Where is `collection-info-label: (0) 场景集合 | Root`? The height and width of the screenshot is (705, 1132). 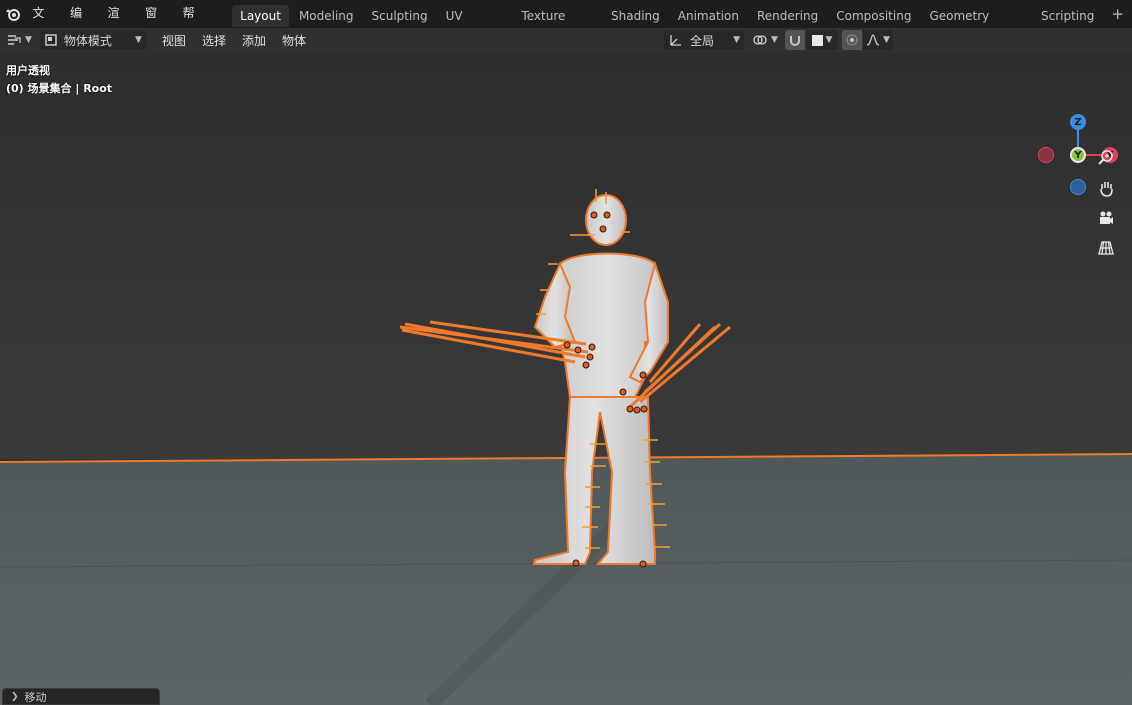 collection-info-label: (0) 场景集合 | Root is located at coordinates (59, 88).